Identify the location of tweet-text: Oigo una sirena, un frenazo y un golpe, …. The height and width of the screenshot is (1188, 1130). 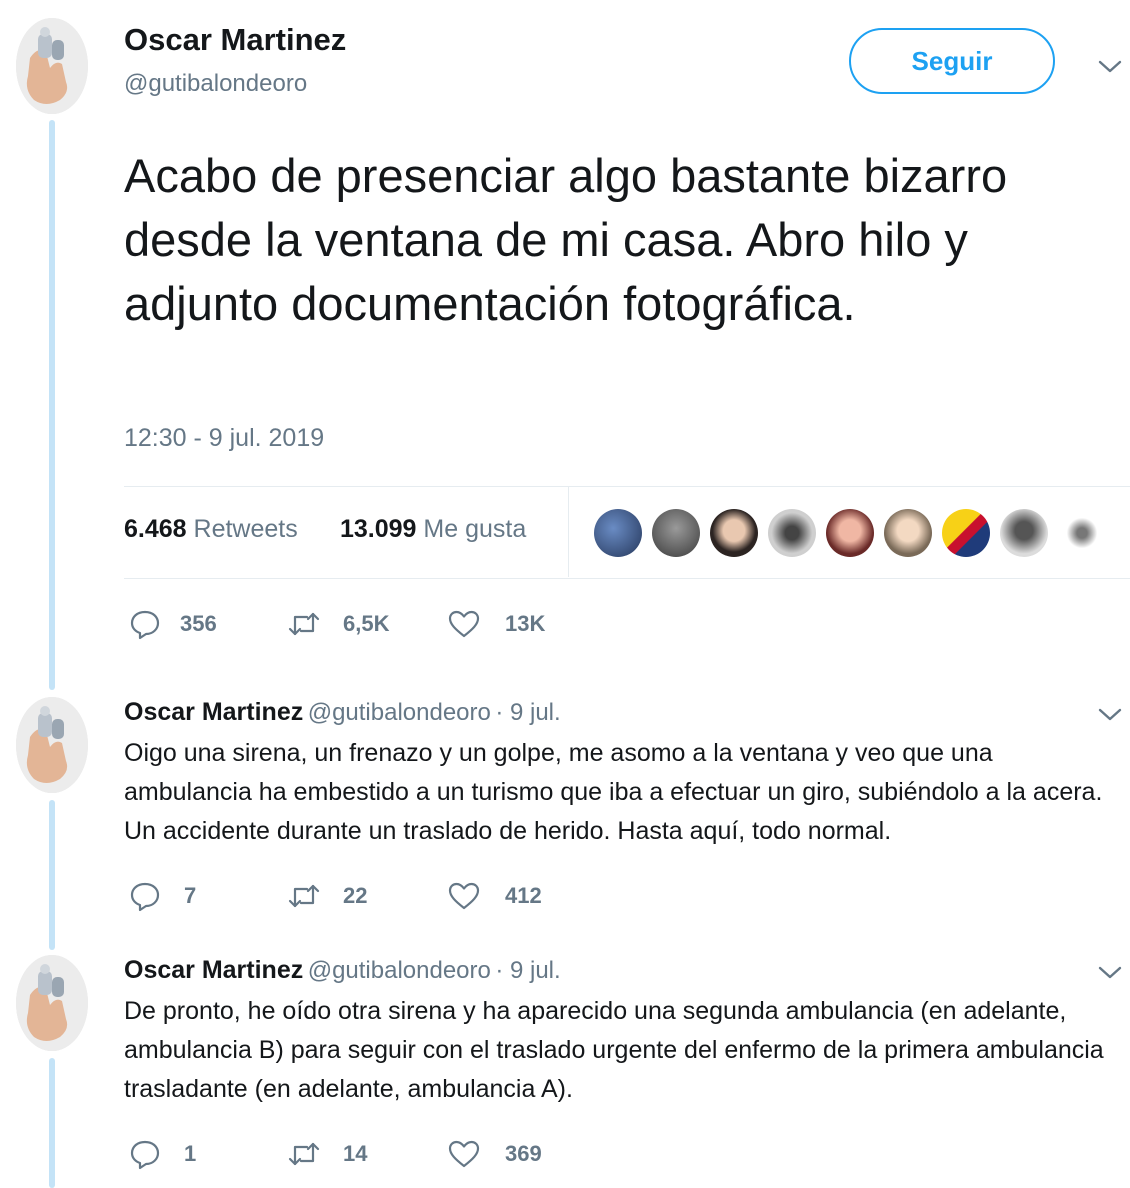
(613, 792).